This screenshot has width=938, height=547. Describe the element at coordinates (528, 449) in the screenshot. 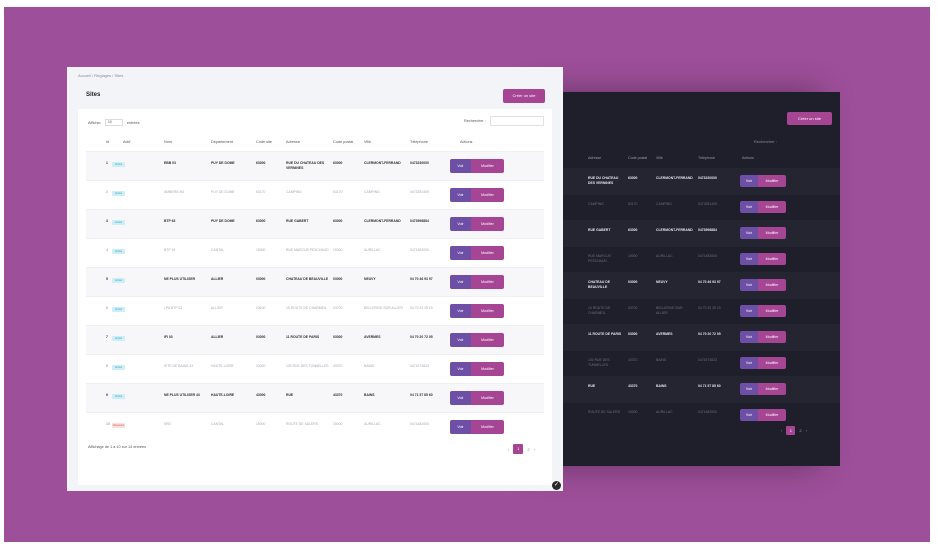

I see `page-2: 2` at that location.